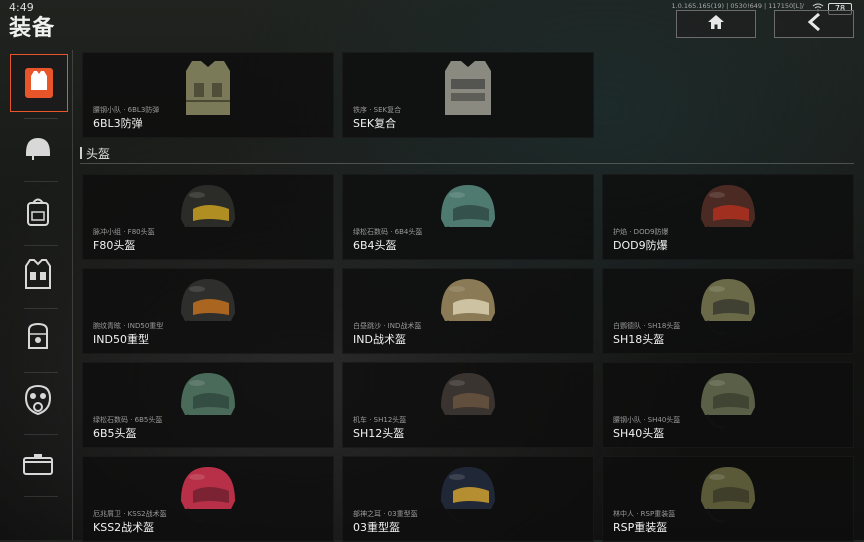  I want to click on item-faction-label: 绿松石数码 · 6B5头盔, so click(128, 420).